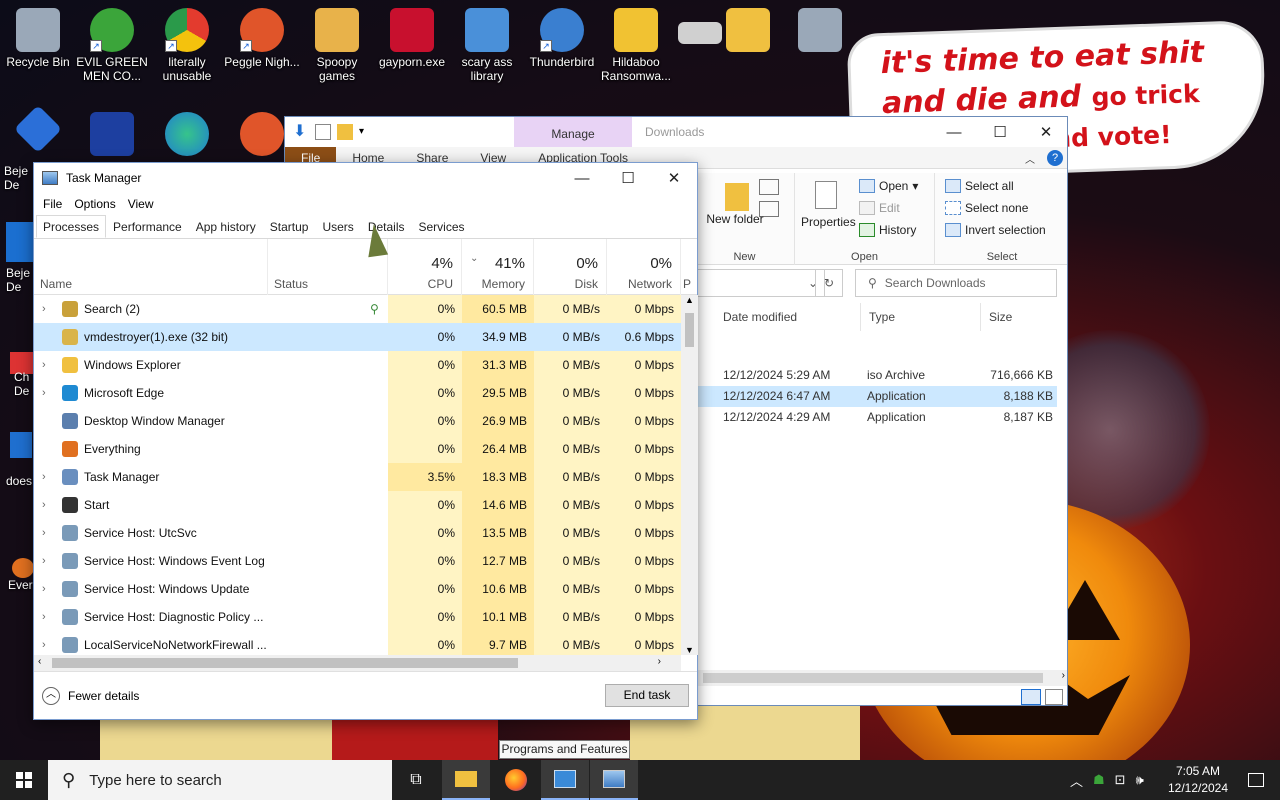 The width and height of the screenshot is (1280, 800). What do you see at coordinates (921, 317) in the screenshot?
I see `column-type: Type` at bounding box center [921, 317].